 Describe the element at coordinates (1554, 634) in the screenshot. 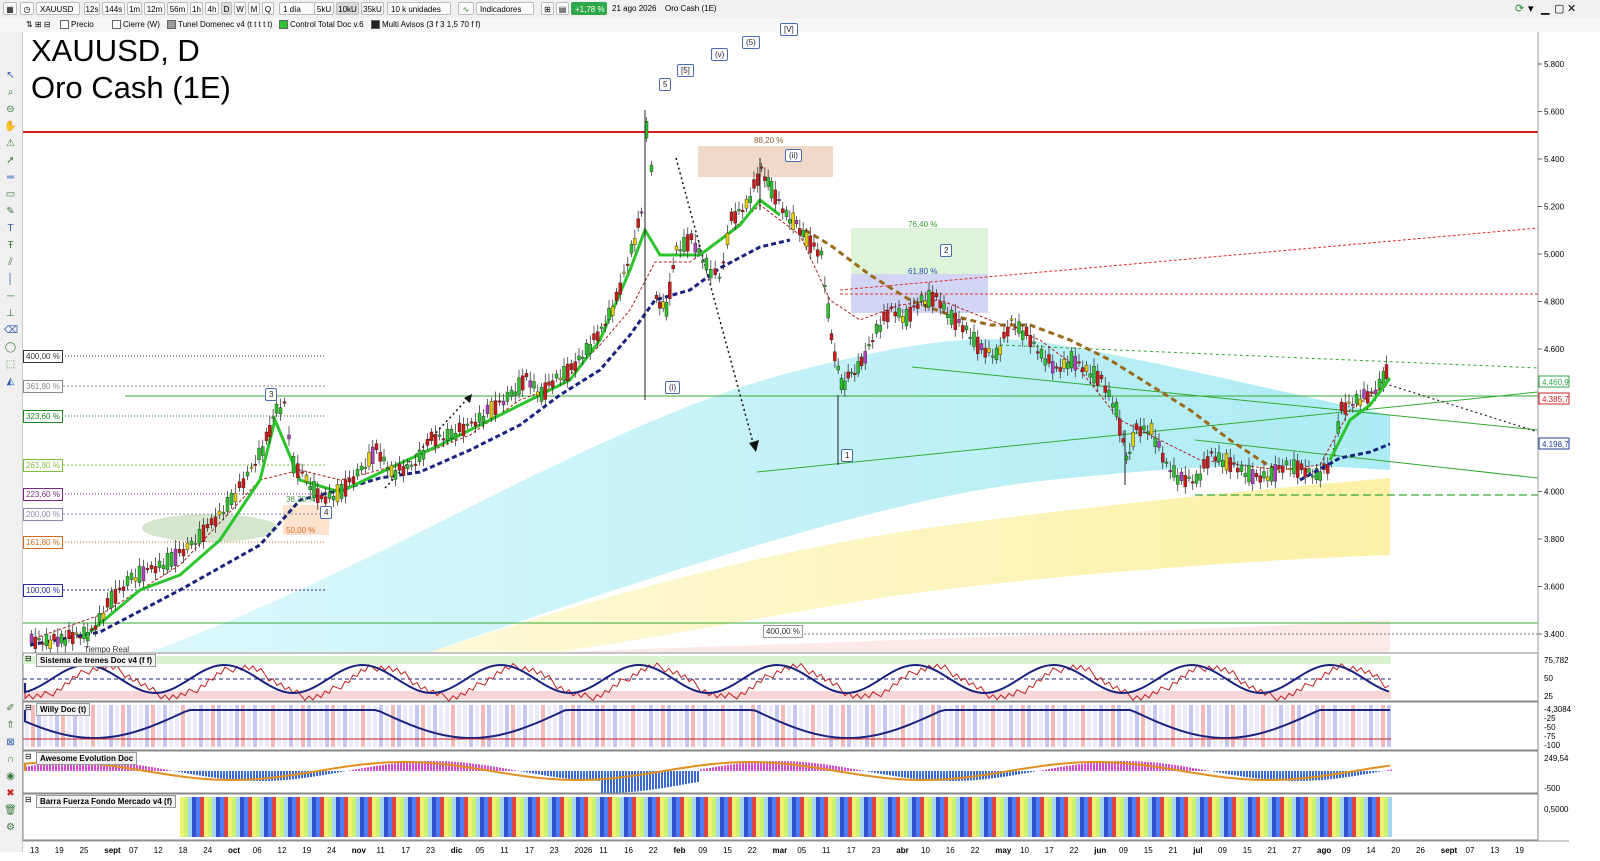

I see `price-tick-label: 3.400` at that location.